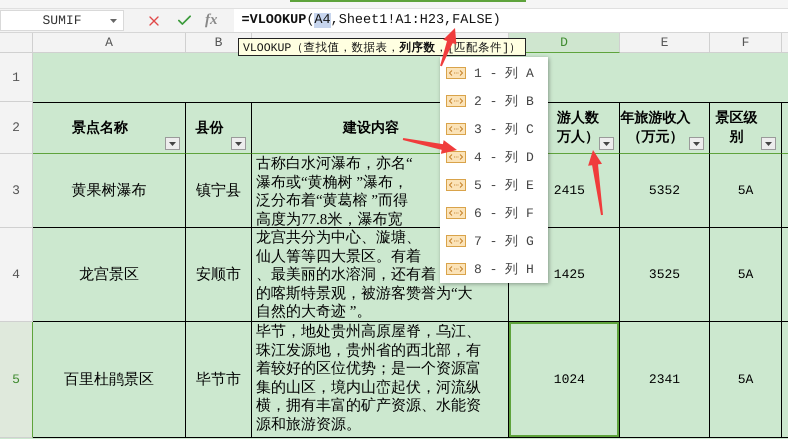 This screenshot has height=439, width=788. I want to click on table-cell: 安顺市, so click(219, 275).